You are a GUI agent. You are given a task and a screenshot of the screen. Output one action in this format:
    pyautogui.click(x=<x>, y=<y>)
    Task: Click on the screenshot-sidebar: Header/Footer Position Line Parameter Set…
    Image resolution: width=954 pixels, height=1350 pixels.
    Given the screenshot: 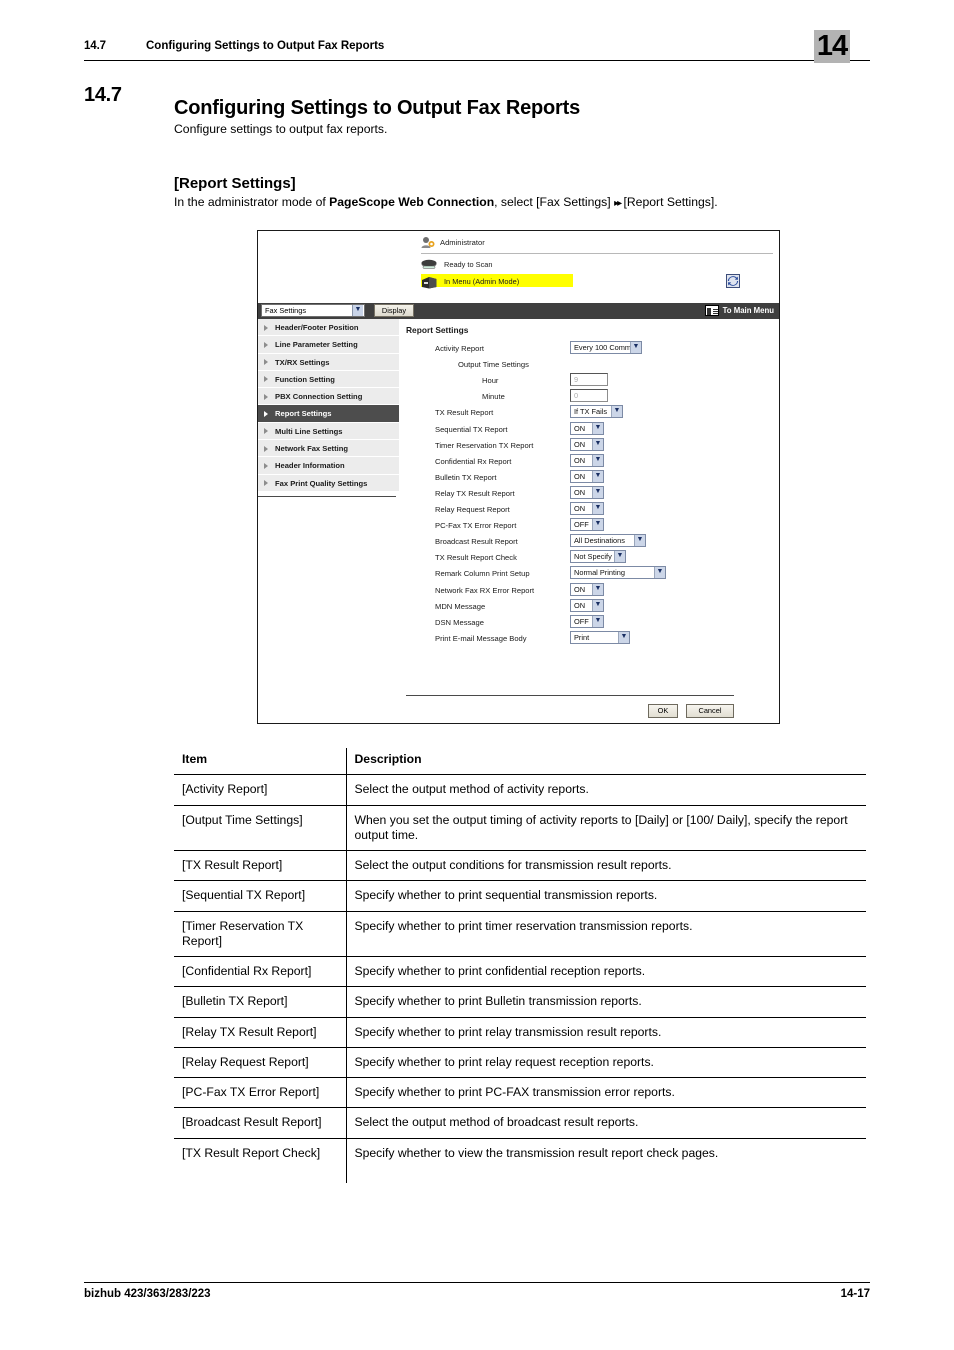 What is the action you would take?
    pyautogui.click(x=328, y=521)
    